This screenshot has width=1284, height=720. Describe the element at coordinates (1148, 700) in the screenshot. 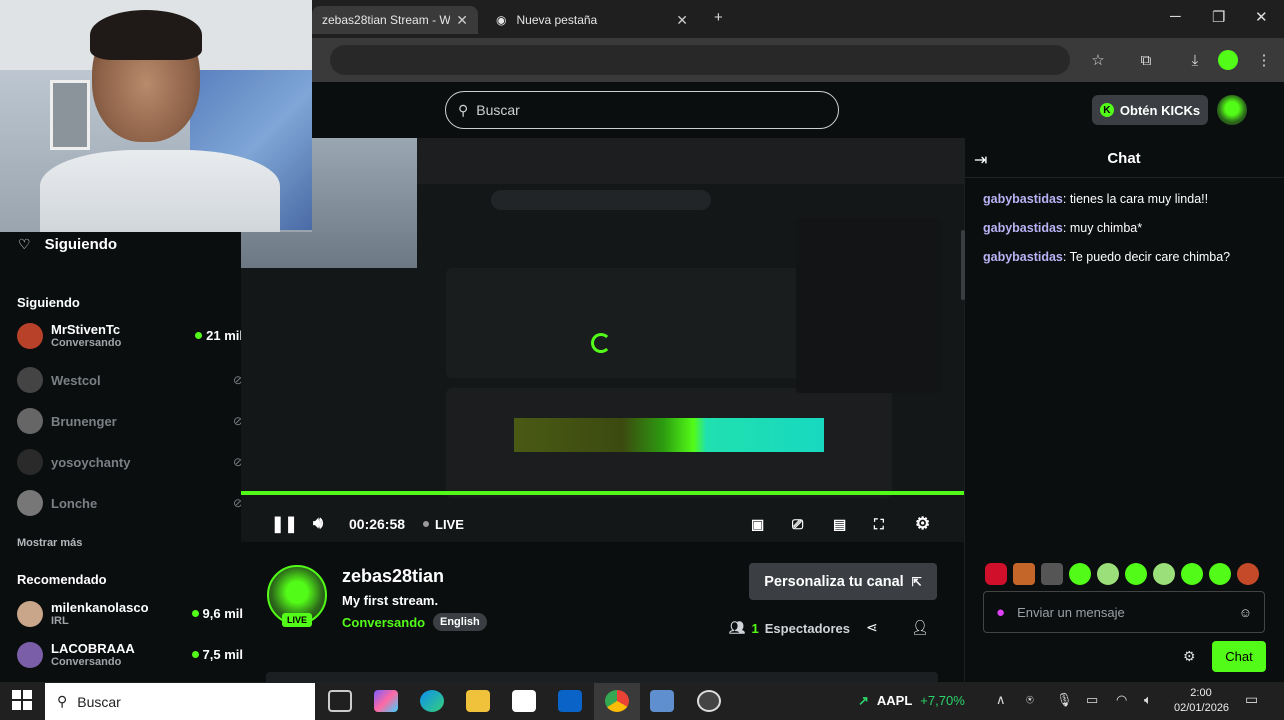

I see `speaker-icon: 🔈︎` at that location.